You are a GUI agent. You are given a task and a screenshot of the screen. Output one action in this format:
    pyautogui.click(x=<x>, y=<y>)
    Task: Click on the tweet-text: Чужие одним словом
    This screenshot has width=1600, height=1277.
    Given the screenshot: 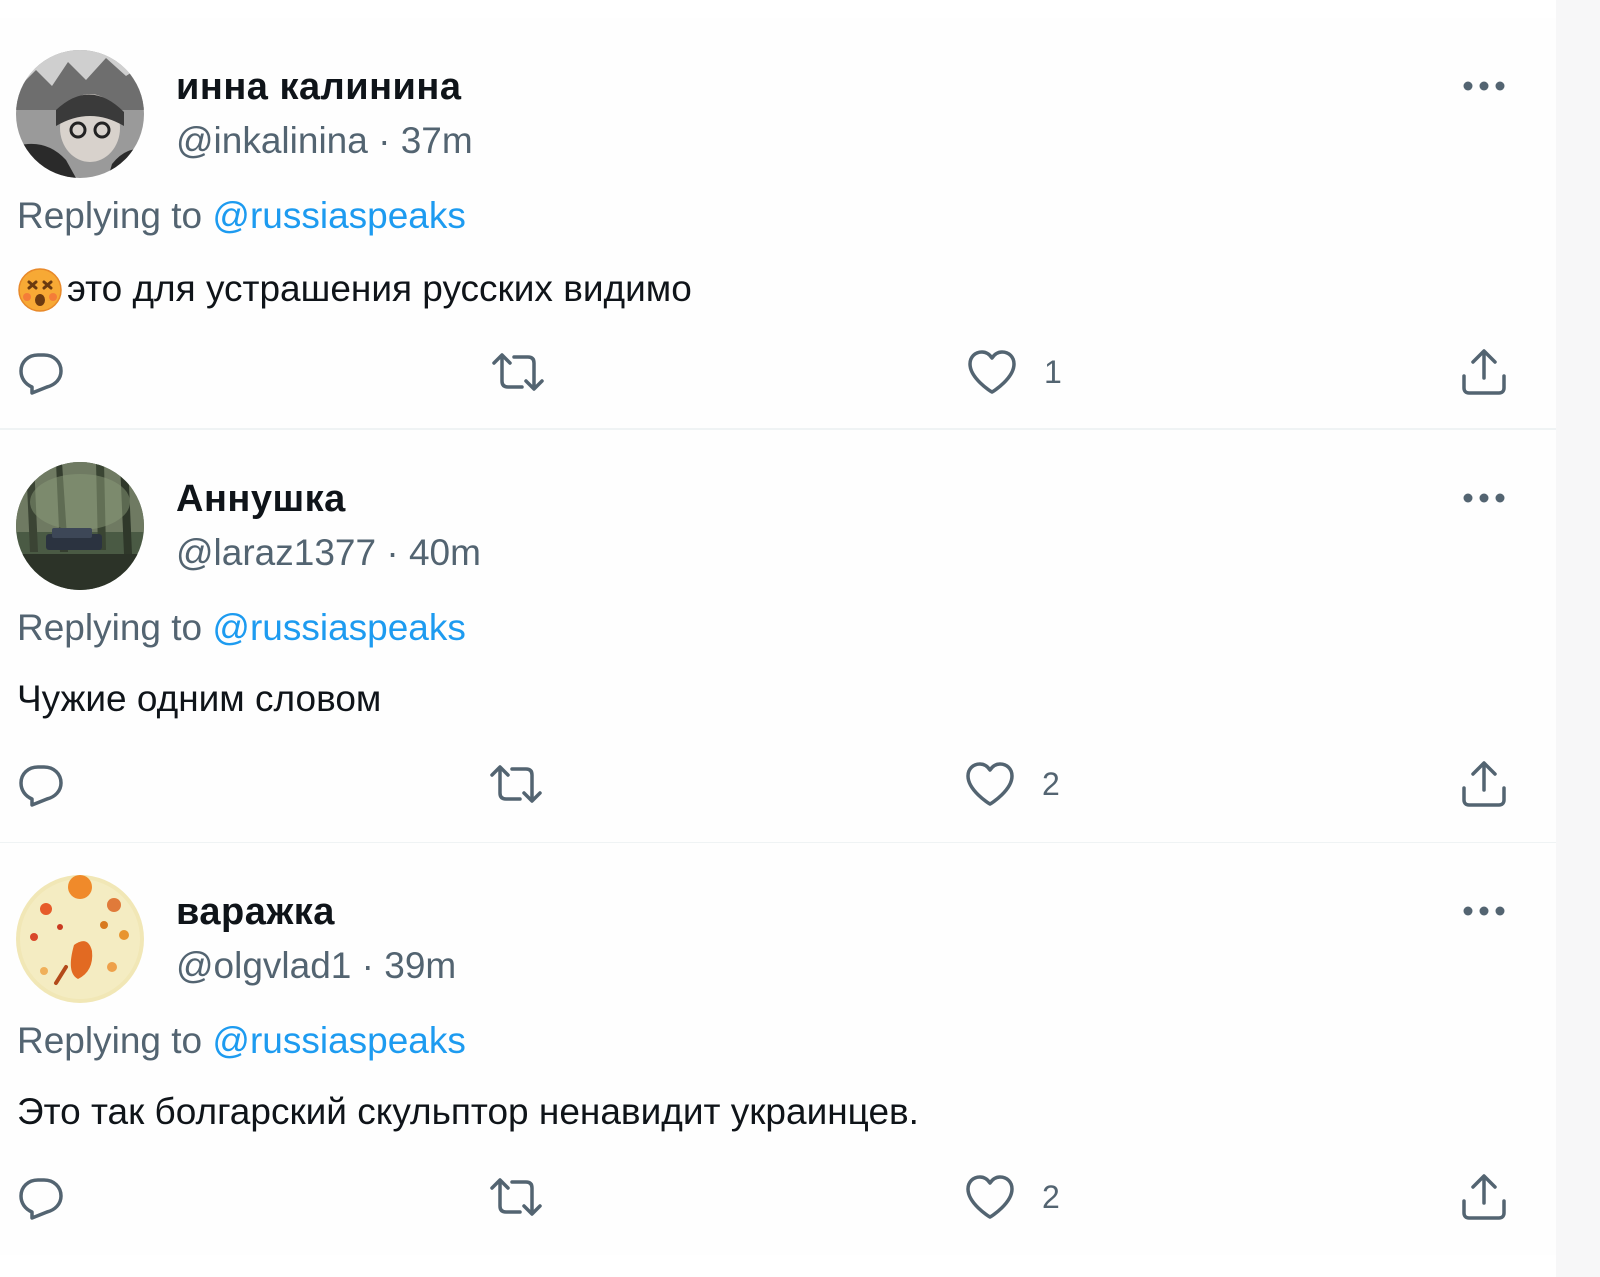 What is the action you would take?
    pyautogui.click(x=199, y=699)
    